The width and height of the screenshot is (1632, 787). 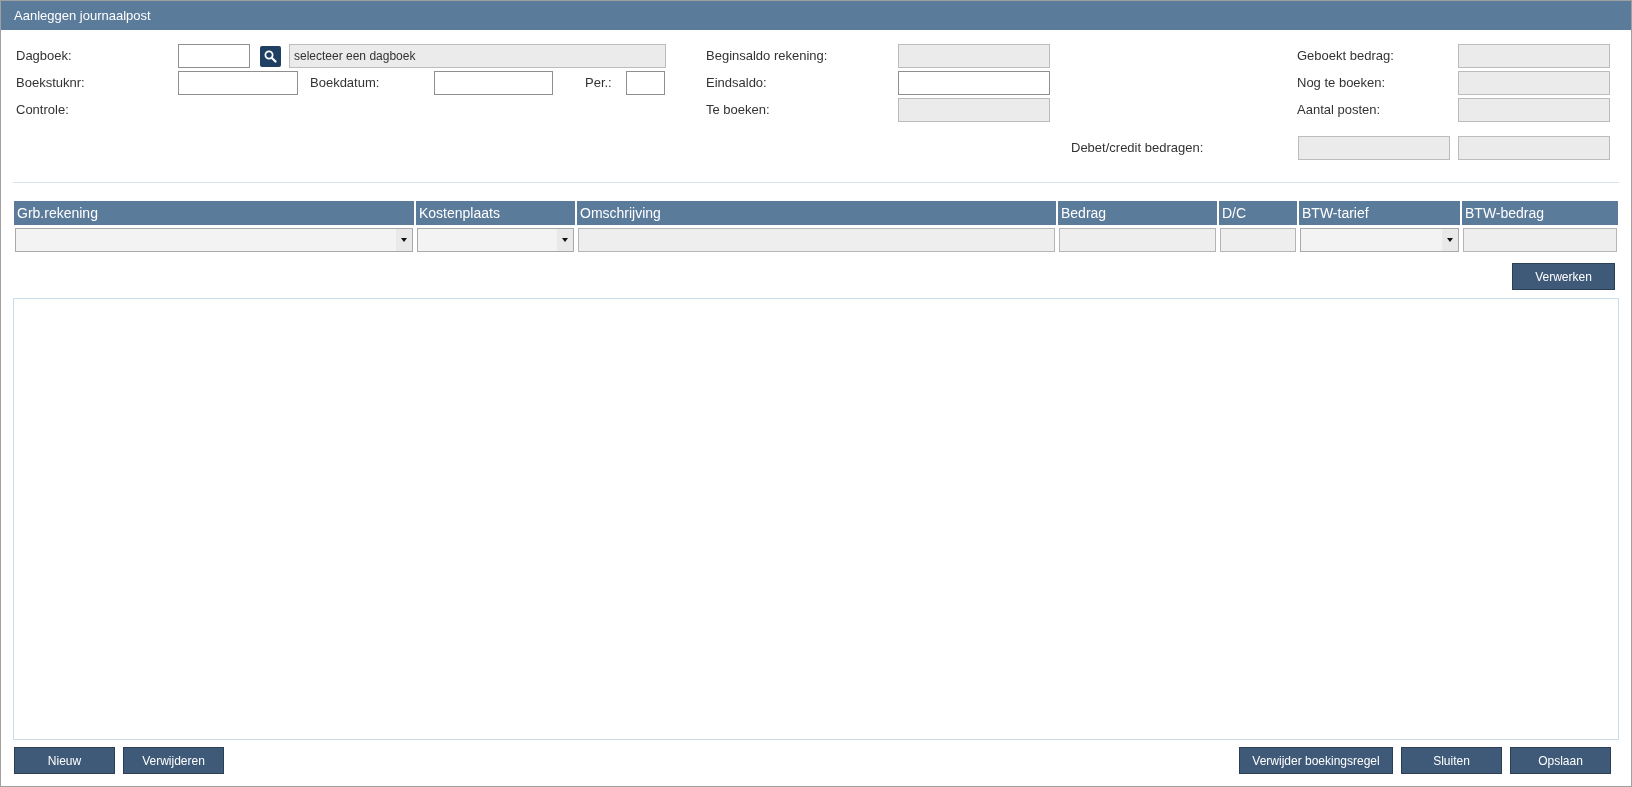 What do you see at coordinates (1258, 213) in the screenshot?
I see `column-header: D/C` at bounding box center [1258, 213].